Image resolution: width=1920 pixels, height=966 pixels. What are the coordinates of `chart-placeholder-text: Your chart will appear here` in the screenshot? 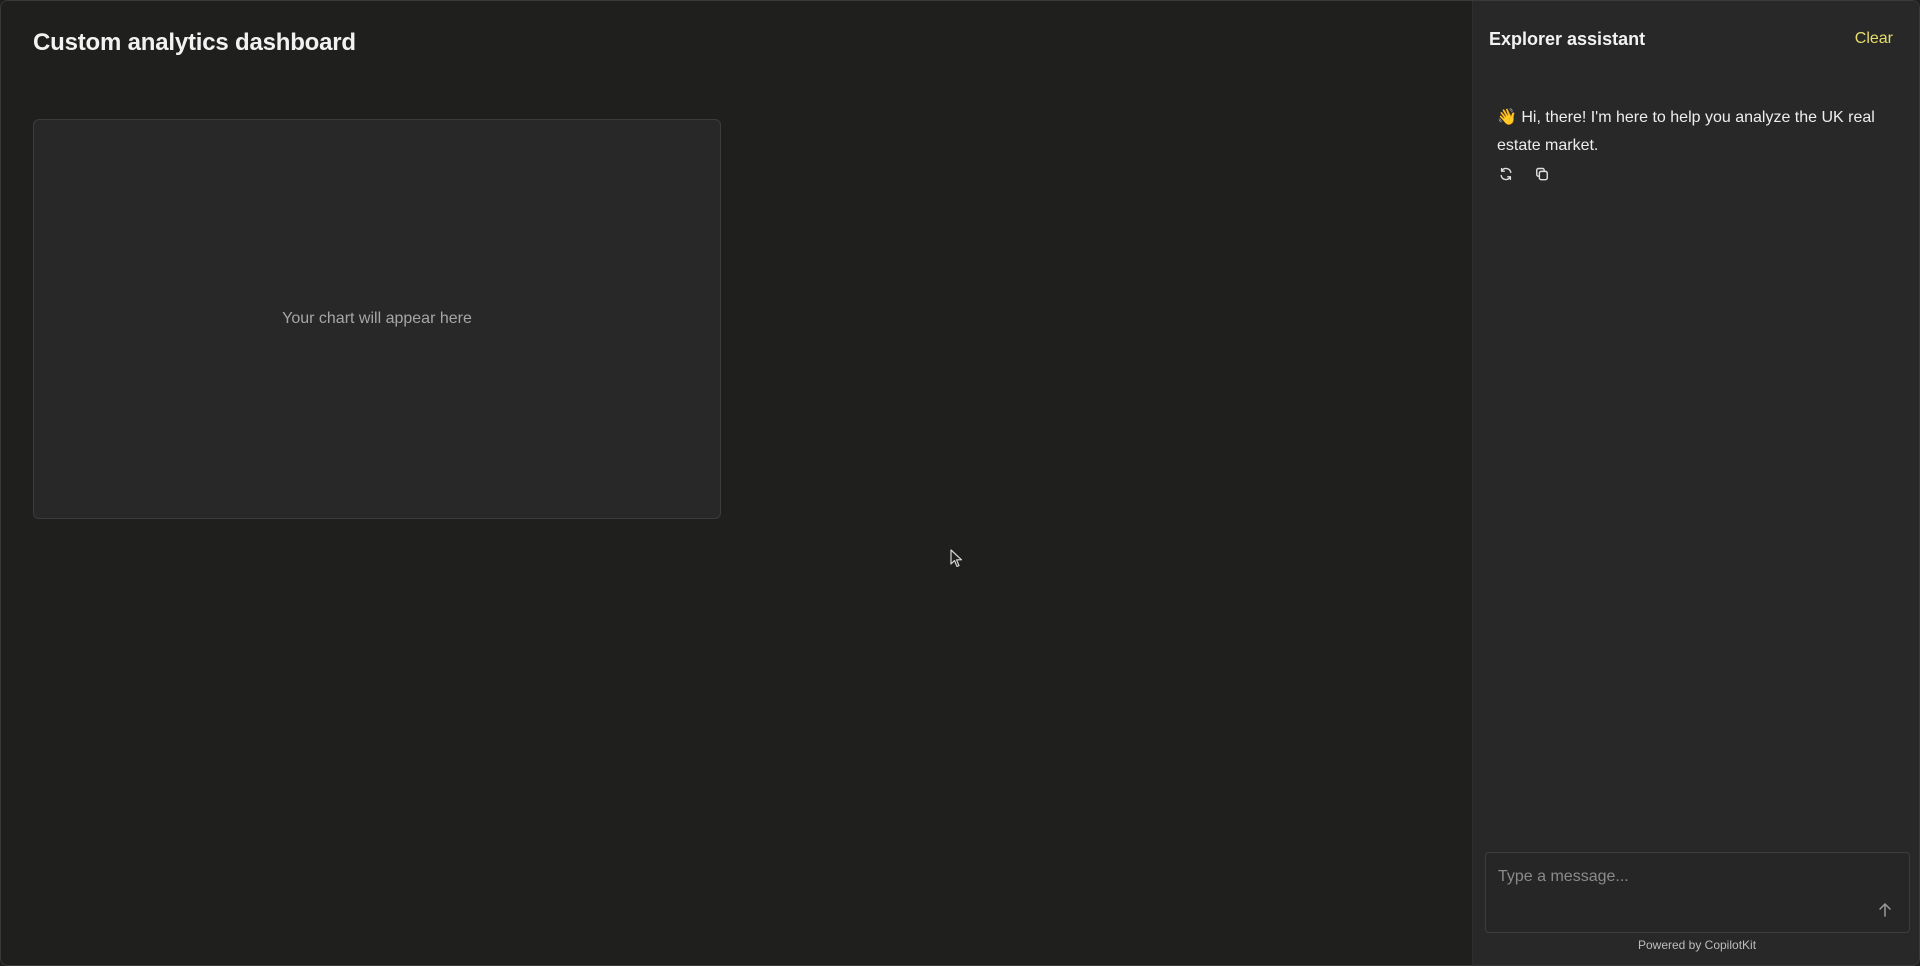 It's located at (377, 318).